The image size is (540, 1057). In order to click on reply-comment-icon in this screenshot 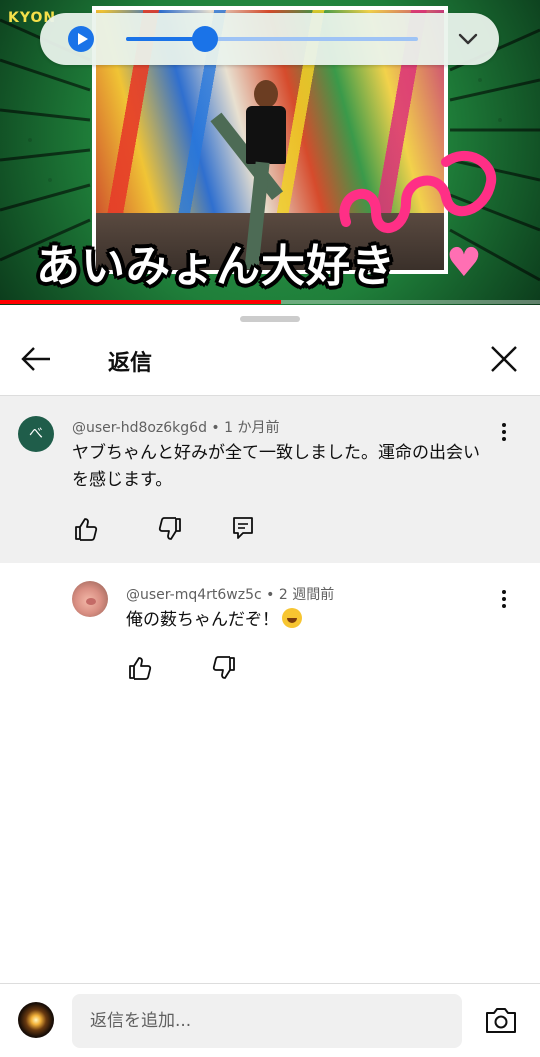, I will do `click(243, 528)`.